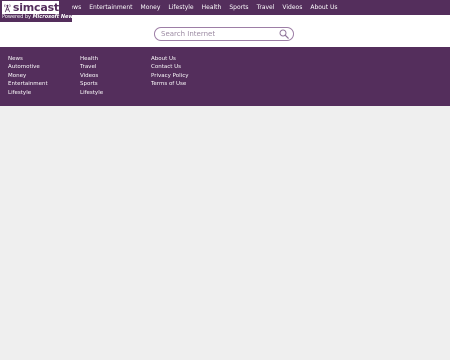  I want to click on nav-item-sports: Sports, so click(238, 7).